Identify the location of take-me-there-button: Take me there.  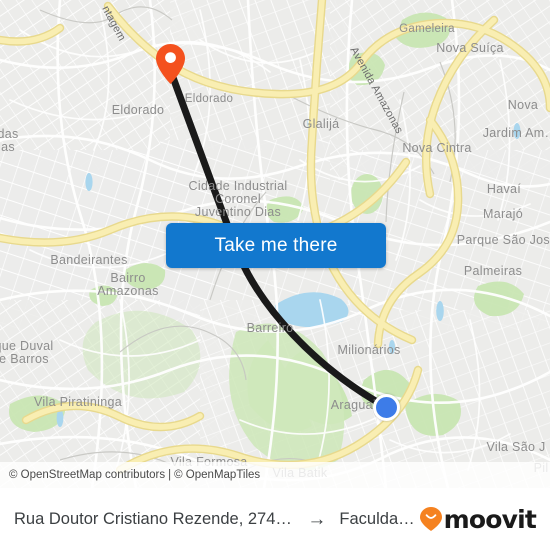
(276, 245).